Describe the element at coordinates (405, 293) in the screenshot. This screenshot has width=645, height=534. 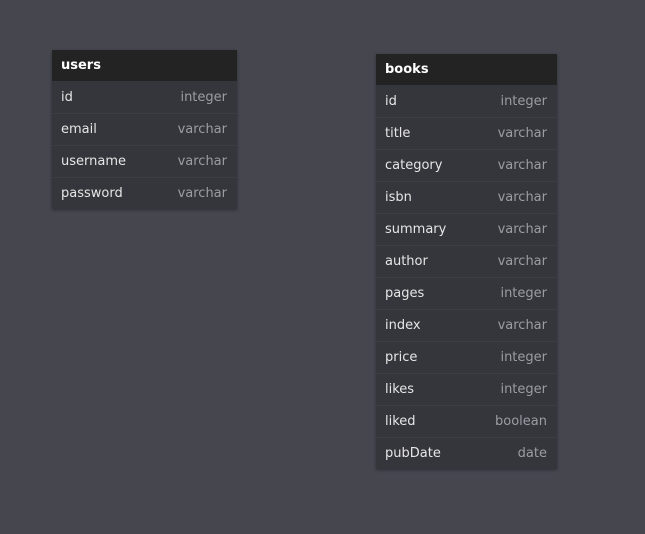
I see `field-name: pages` at that location.